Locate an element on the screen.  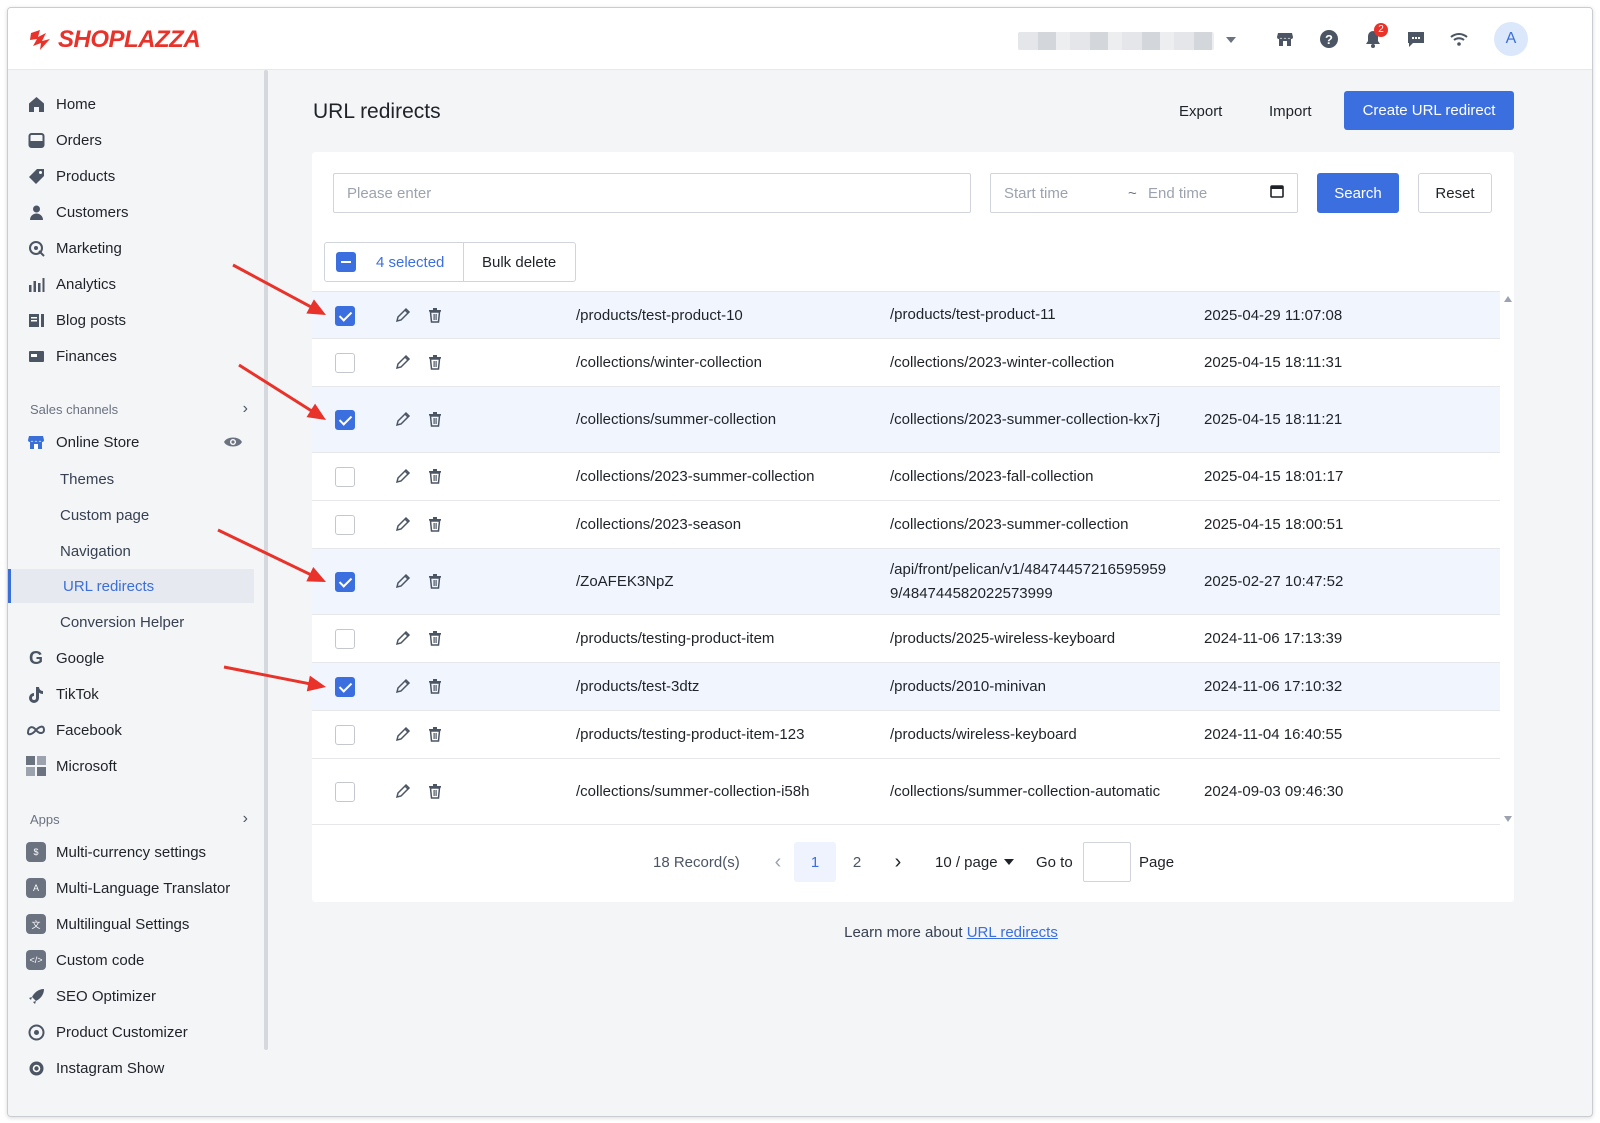
annotation-arrows is located at coordinates (271, 477).